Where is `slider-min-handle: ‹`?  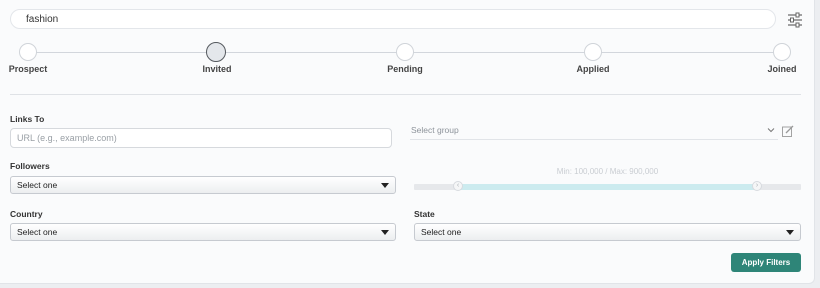 slider-min-handle: ‹ is located at coordinates (458, 186).